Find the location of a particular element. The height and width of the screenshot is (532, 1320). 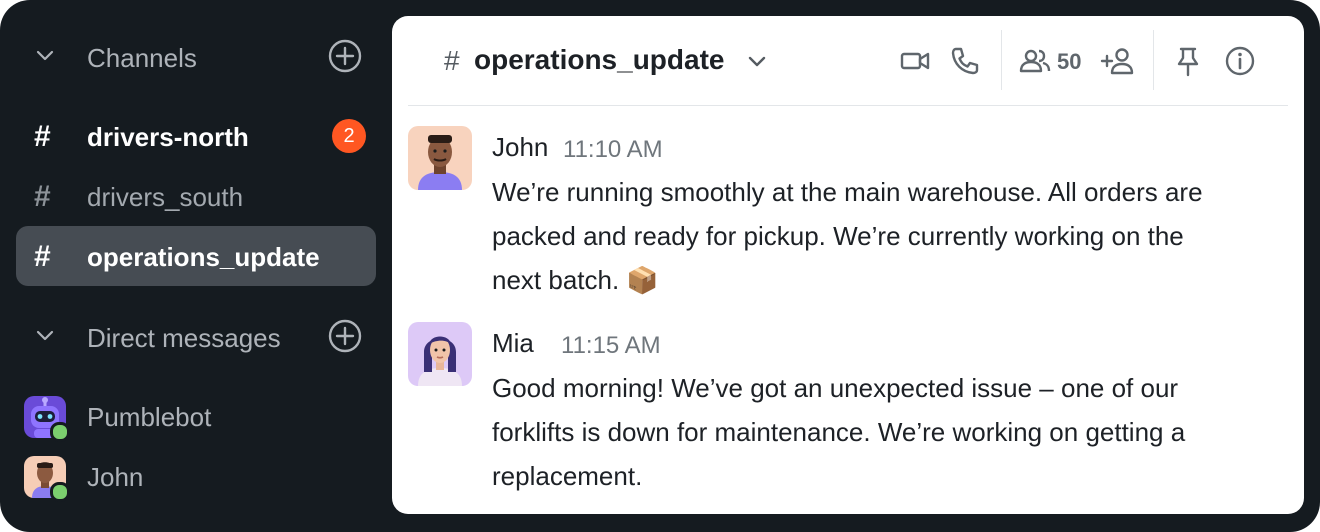

channel-title: operations_update is located at coordinates (599, 60).